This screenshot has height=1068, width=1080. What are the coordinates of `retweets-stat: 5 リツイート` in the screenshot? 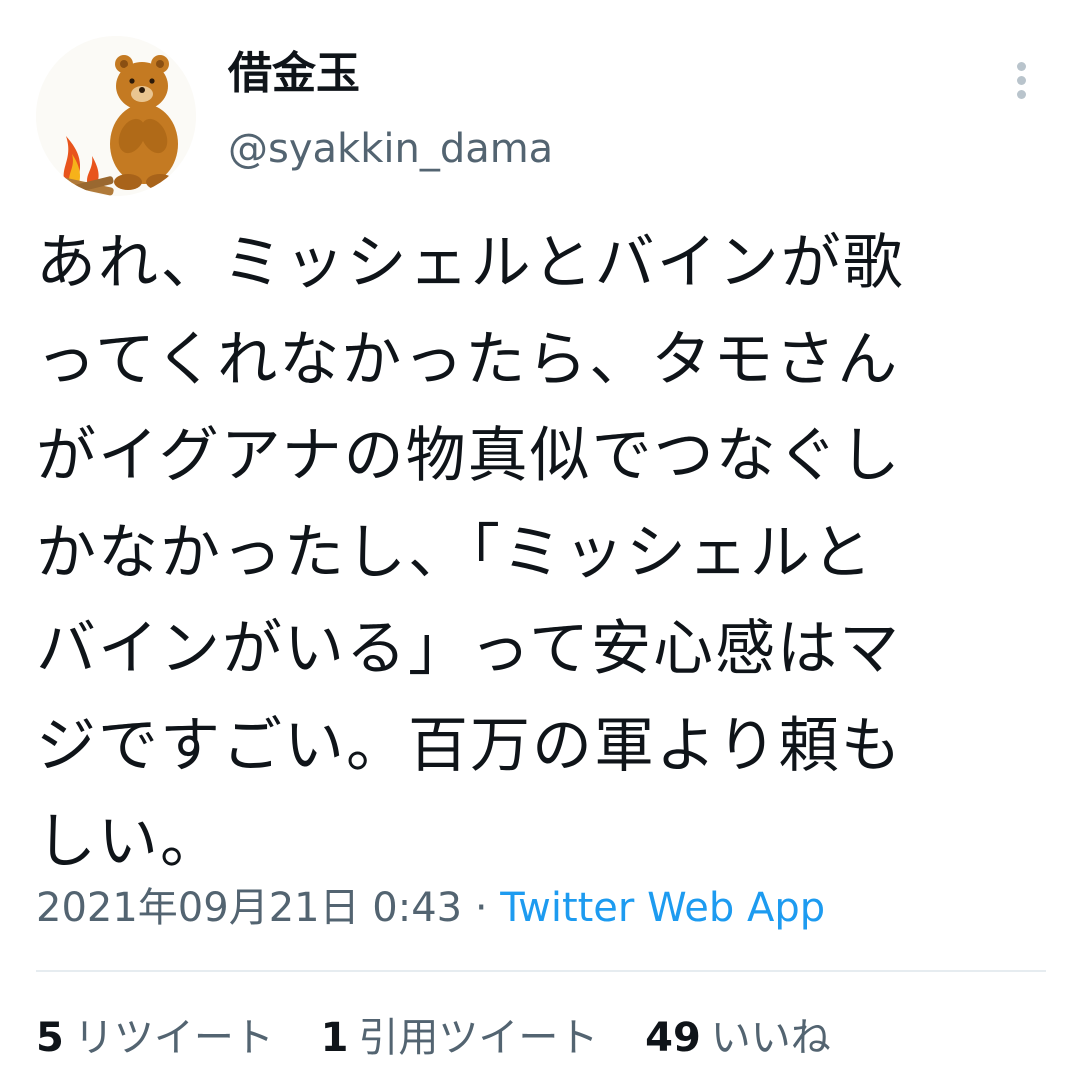 It's located at (155, 1038).